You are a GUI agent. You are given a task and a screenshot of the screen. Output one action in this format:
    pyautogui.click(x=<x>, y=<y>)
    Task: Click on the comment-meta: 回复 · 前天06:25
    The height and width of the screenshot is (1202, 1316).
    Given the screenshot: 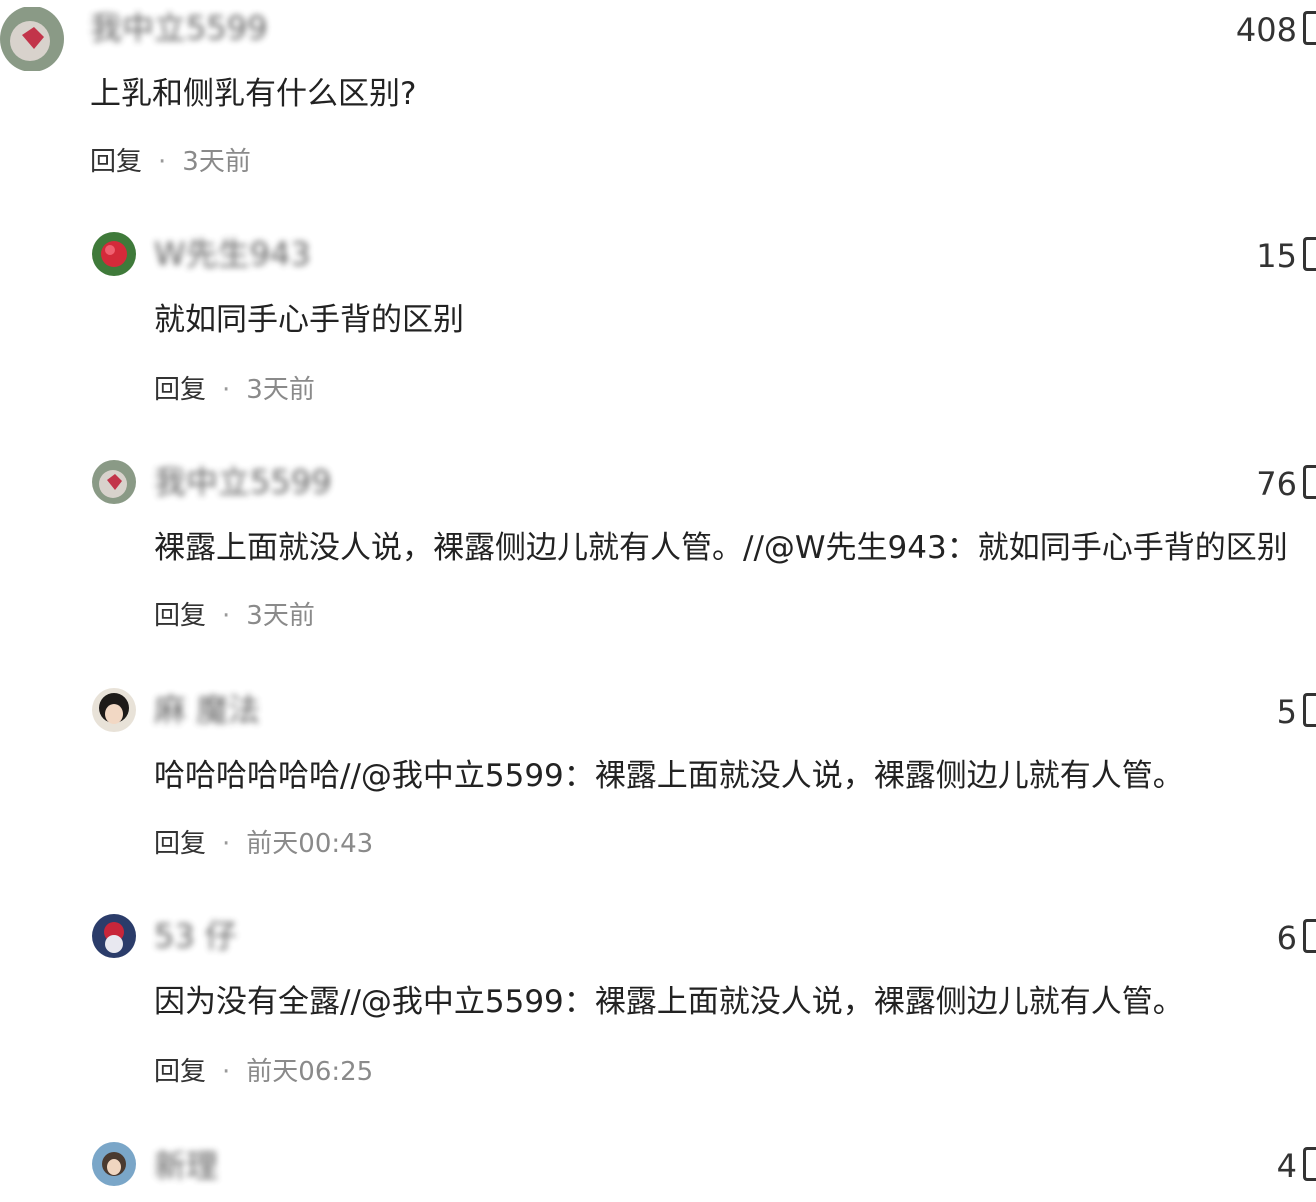 What is the action you would take?
    pyautogui.click(x=263, y=1072)
    